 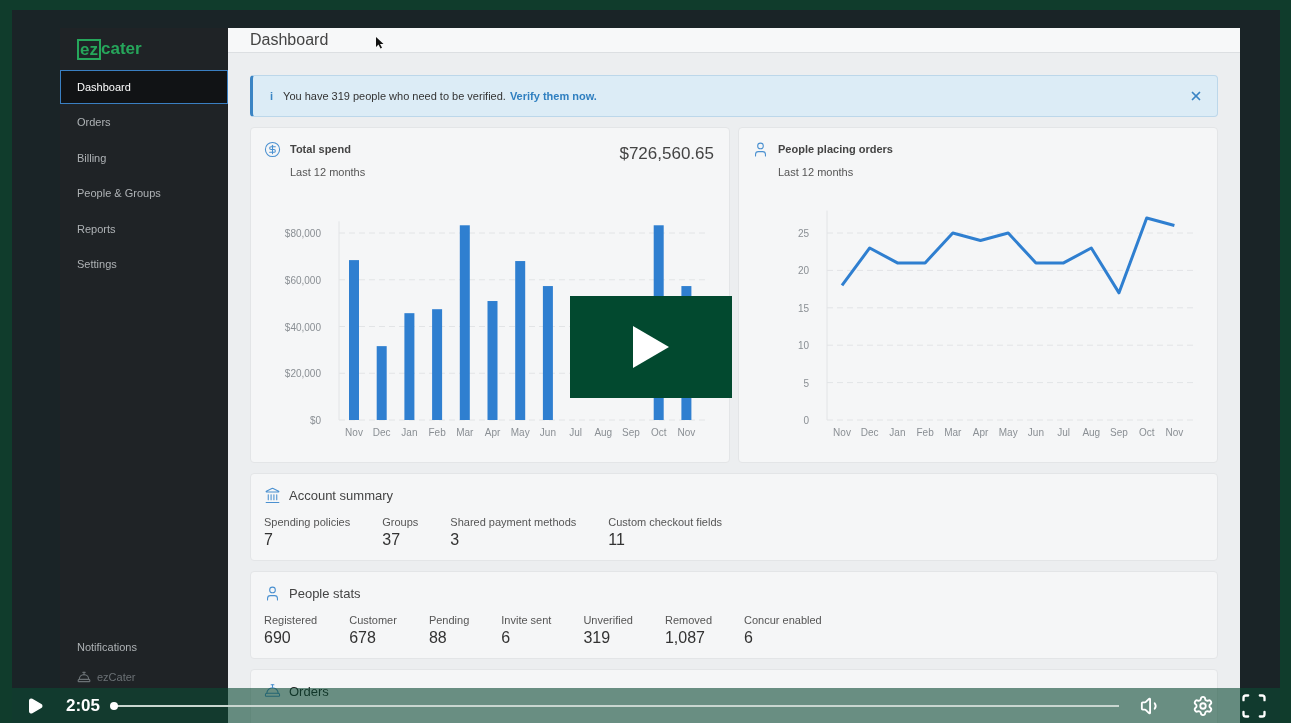 I want to click on verify-link: Verify them now., so click(x=553, y=96).